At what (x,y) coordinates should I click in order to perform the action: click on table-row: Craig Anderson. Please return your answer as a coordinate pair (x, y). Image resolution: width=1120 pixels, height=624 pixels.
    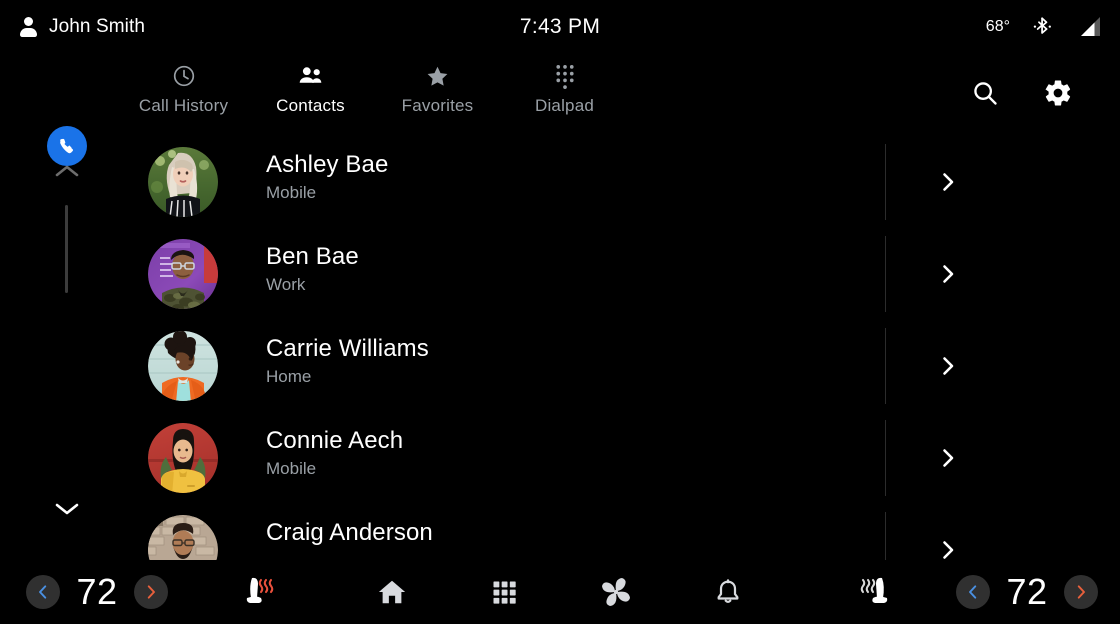
    Looking at the image, I should click on (560, 532).